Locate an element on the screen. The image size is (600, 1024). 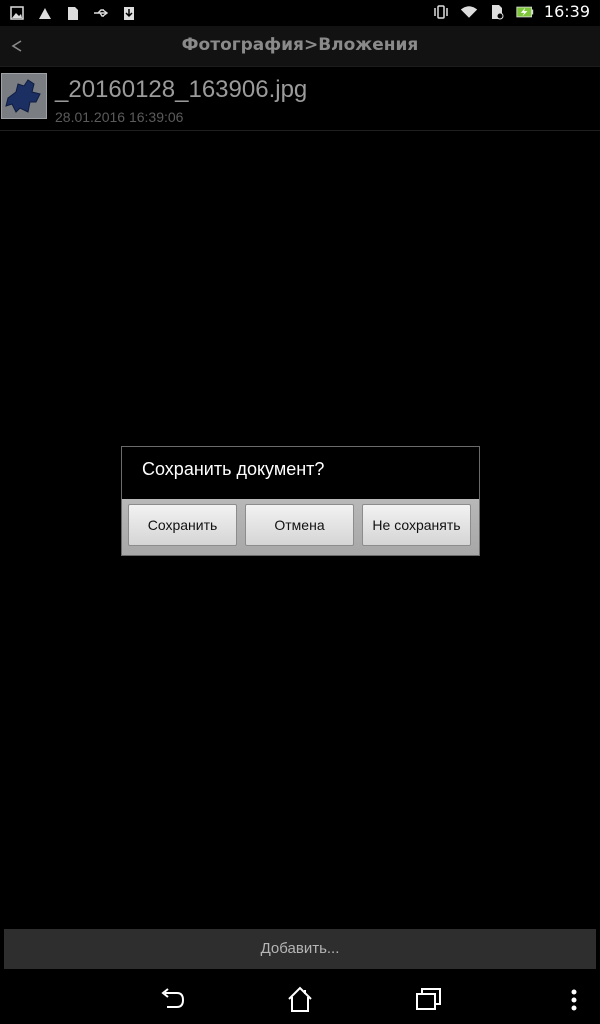
file-thumbnail is located at coordinates (24, 96).